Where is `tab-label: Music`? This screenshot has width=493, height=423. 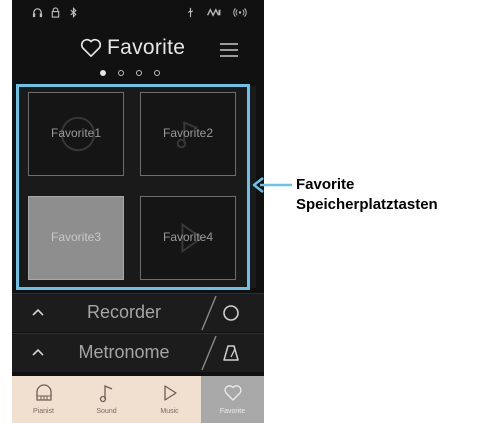
tab-label: Music is located at coordinates (169, 411).